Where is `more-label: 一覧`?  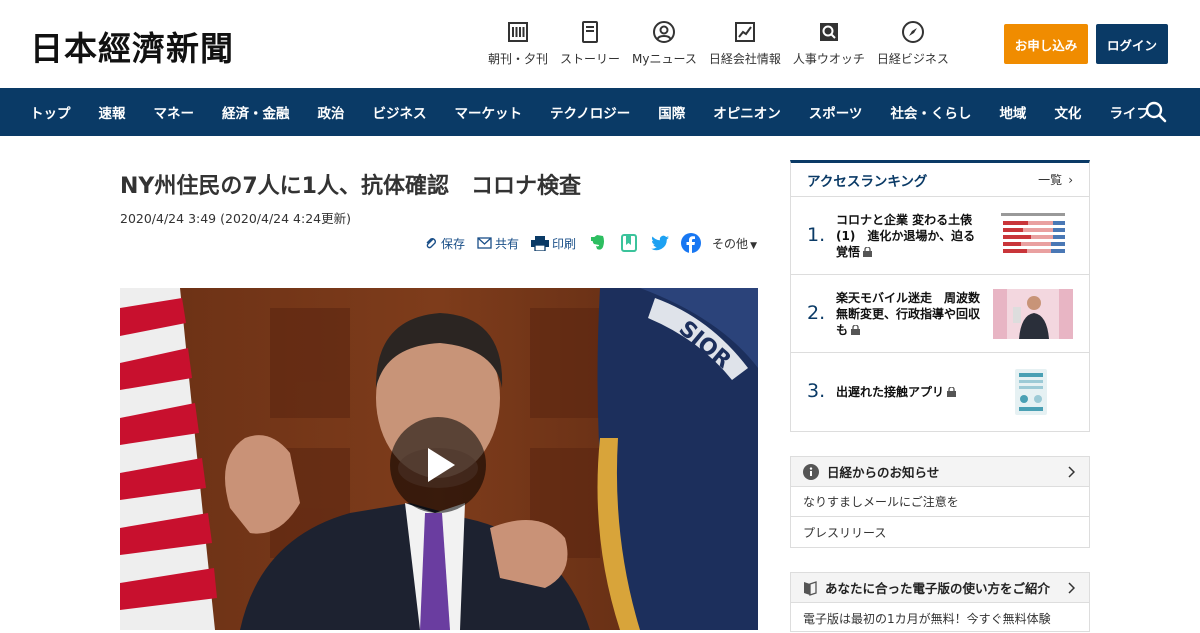 more-label: 一覧 is located at coordinates (1050, 180).